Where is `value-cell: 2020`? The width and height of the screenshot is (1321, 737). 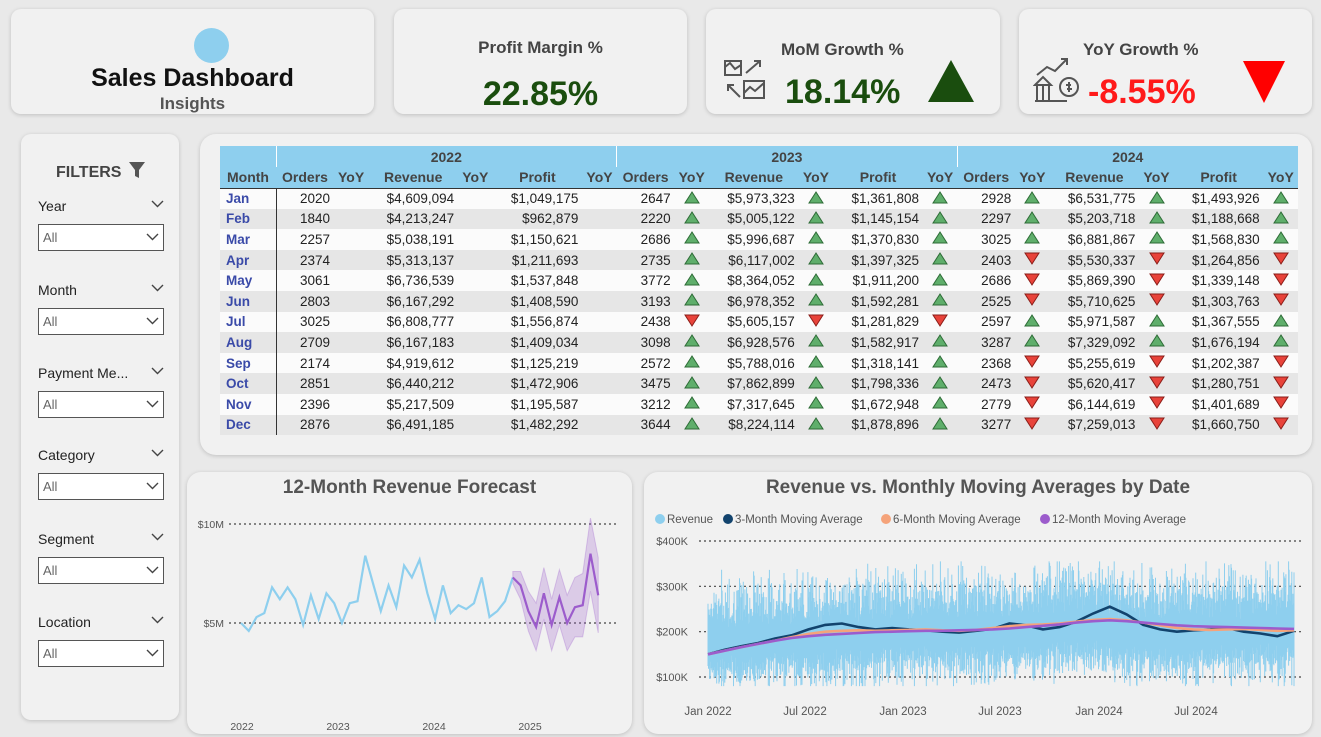
value-cell: 2020 is located at coordinates (305, 198).